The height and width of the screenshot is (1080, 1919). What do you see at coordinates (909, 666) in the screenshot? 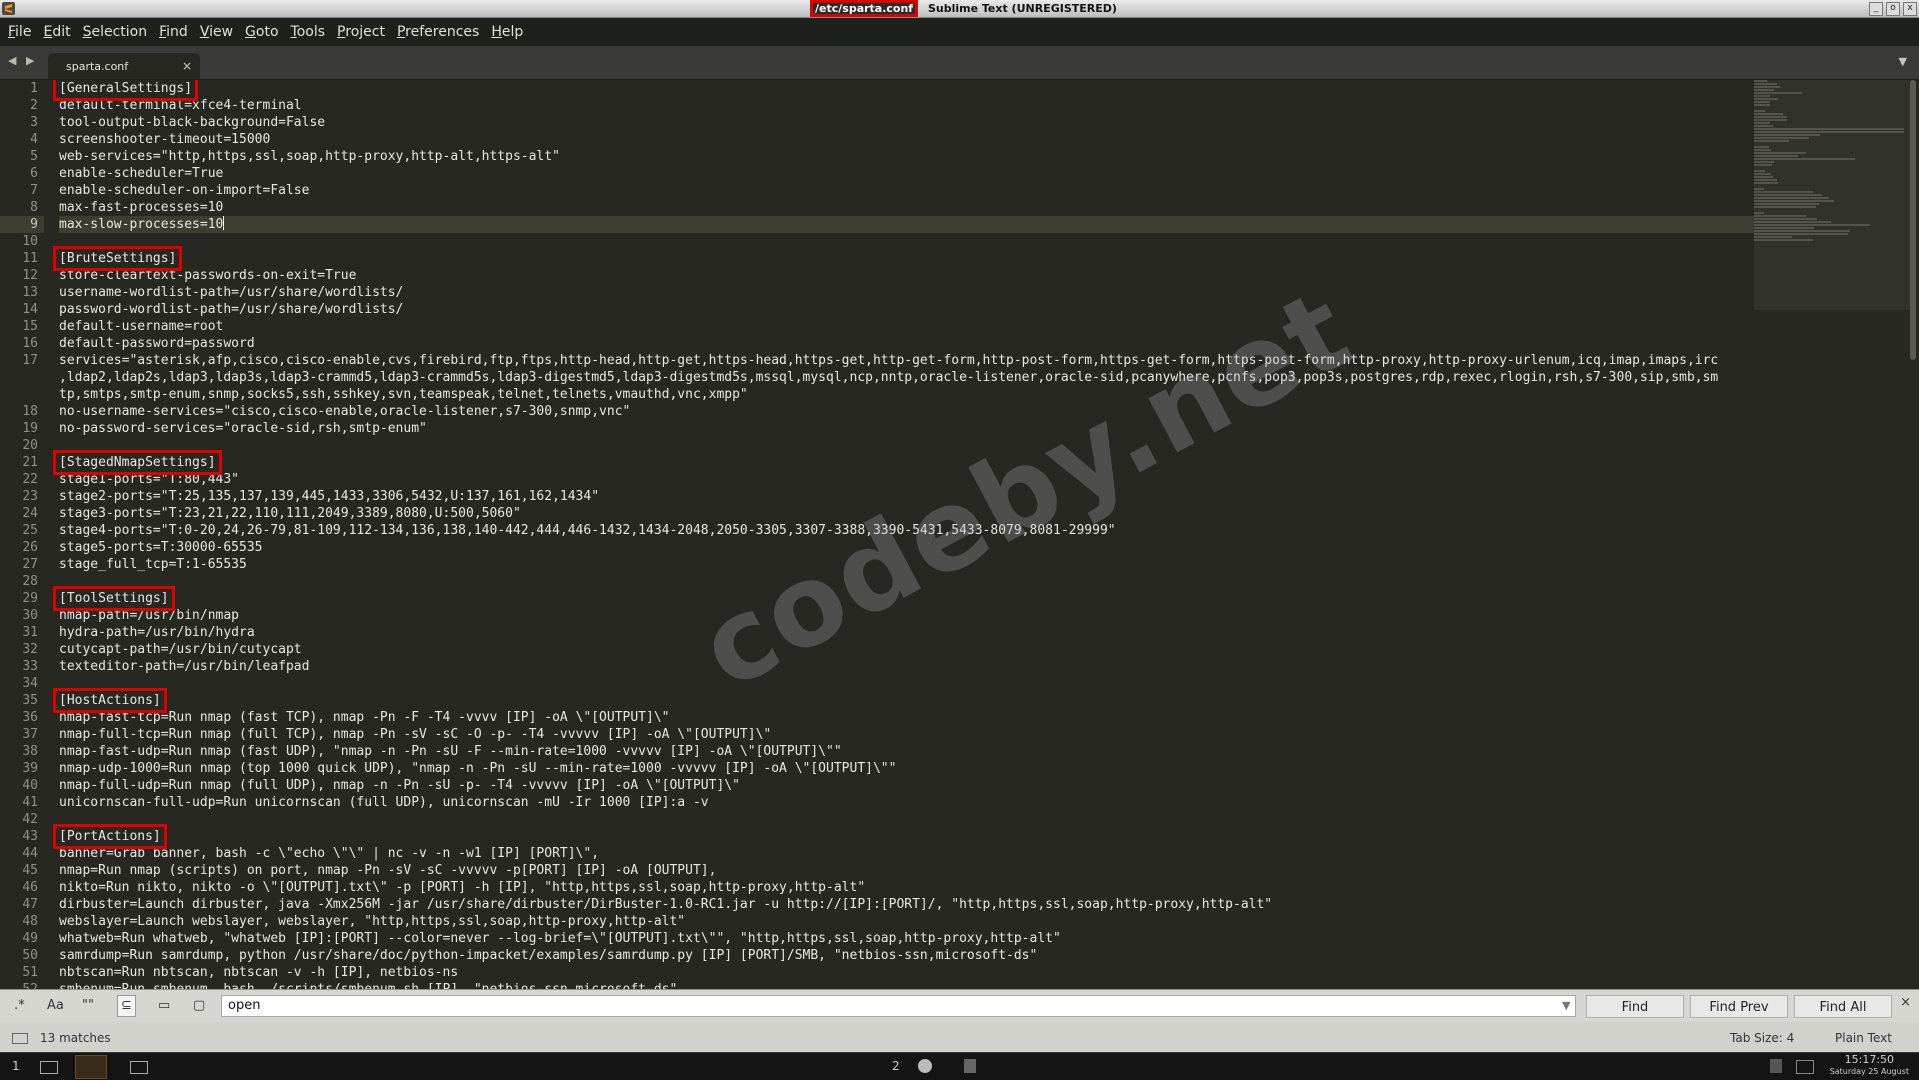
I see `code-line: texteditor-path=/usr/bin/leafpad` at bounding box center [909, 666].